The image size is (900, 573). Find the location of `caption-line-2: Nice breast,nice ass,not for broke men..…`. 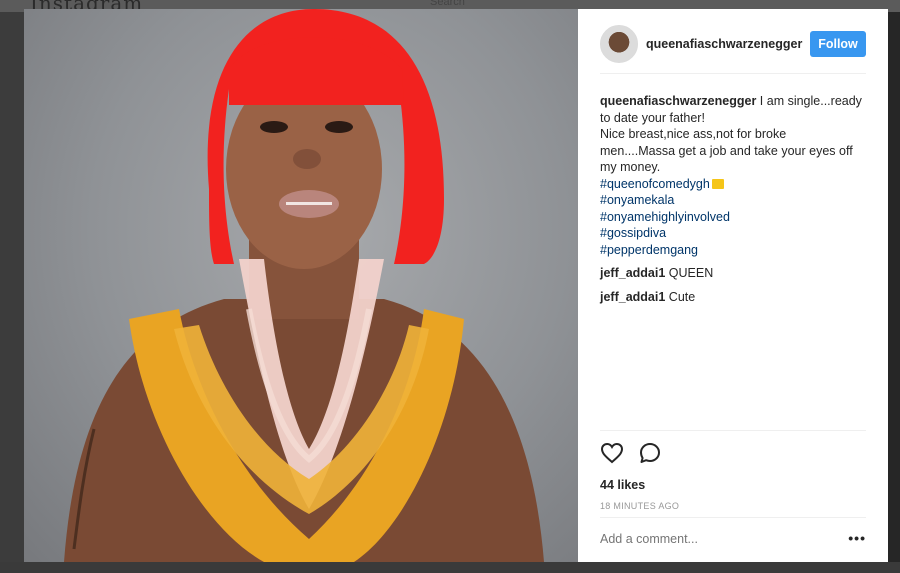

caption-line-2: Nice breast,nice ass,not for broke men..… is located at coordinates (726, 150).